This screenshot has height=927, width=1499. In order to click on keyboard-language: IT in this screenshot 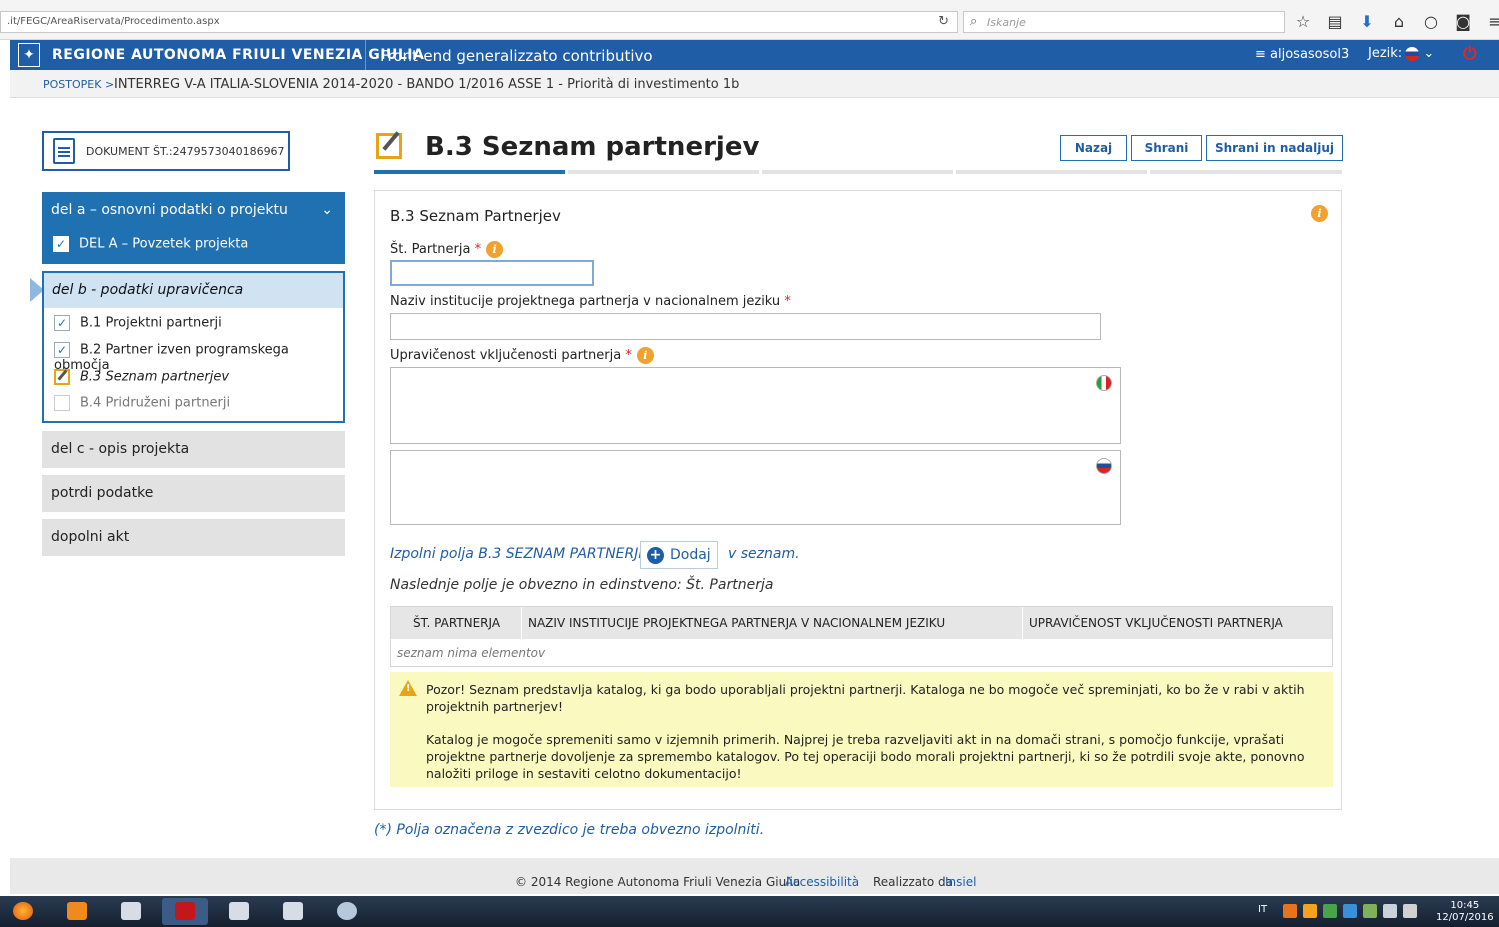, I will do `click(1262, 909)`.